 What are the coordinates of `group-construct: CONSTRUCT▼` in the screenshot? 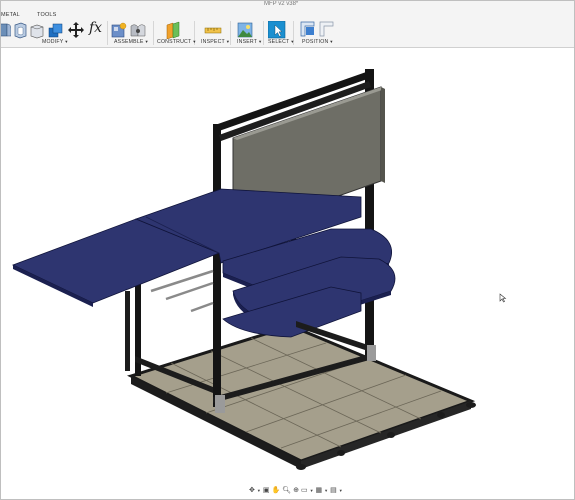 It's located at (177, 42).